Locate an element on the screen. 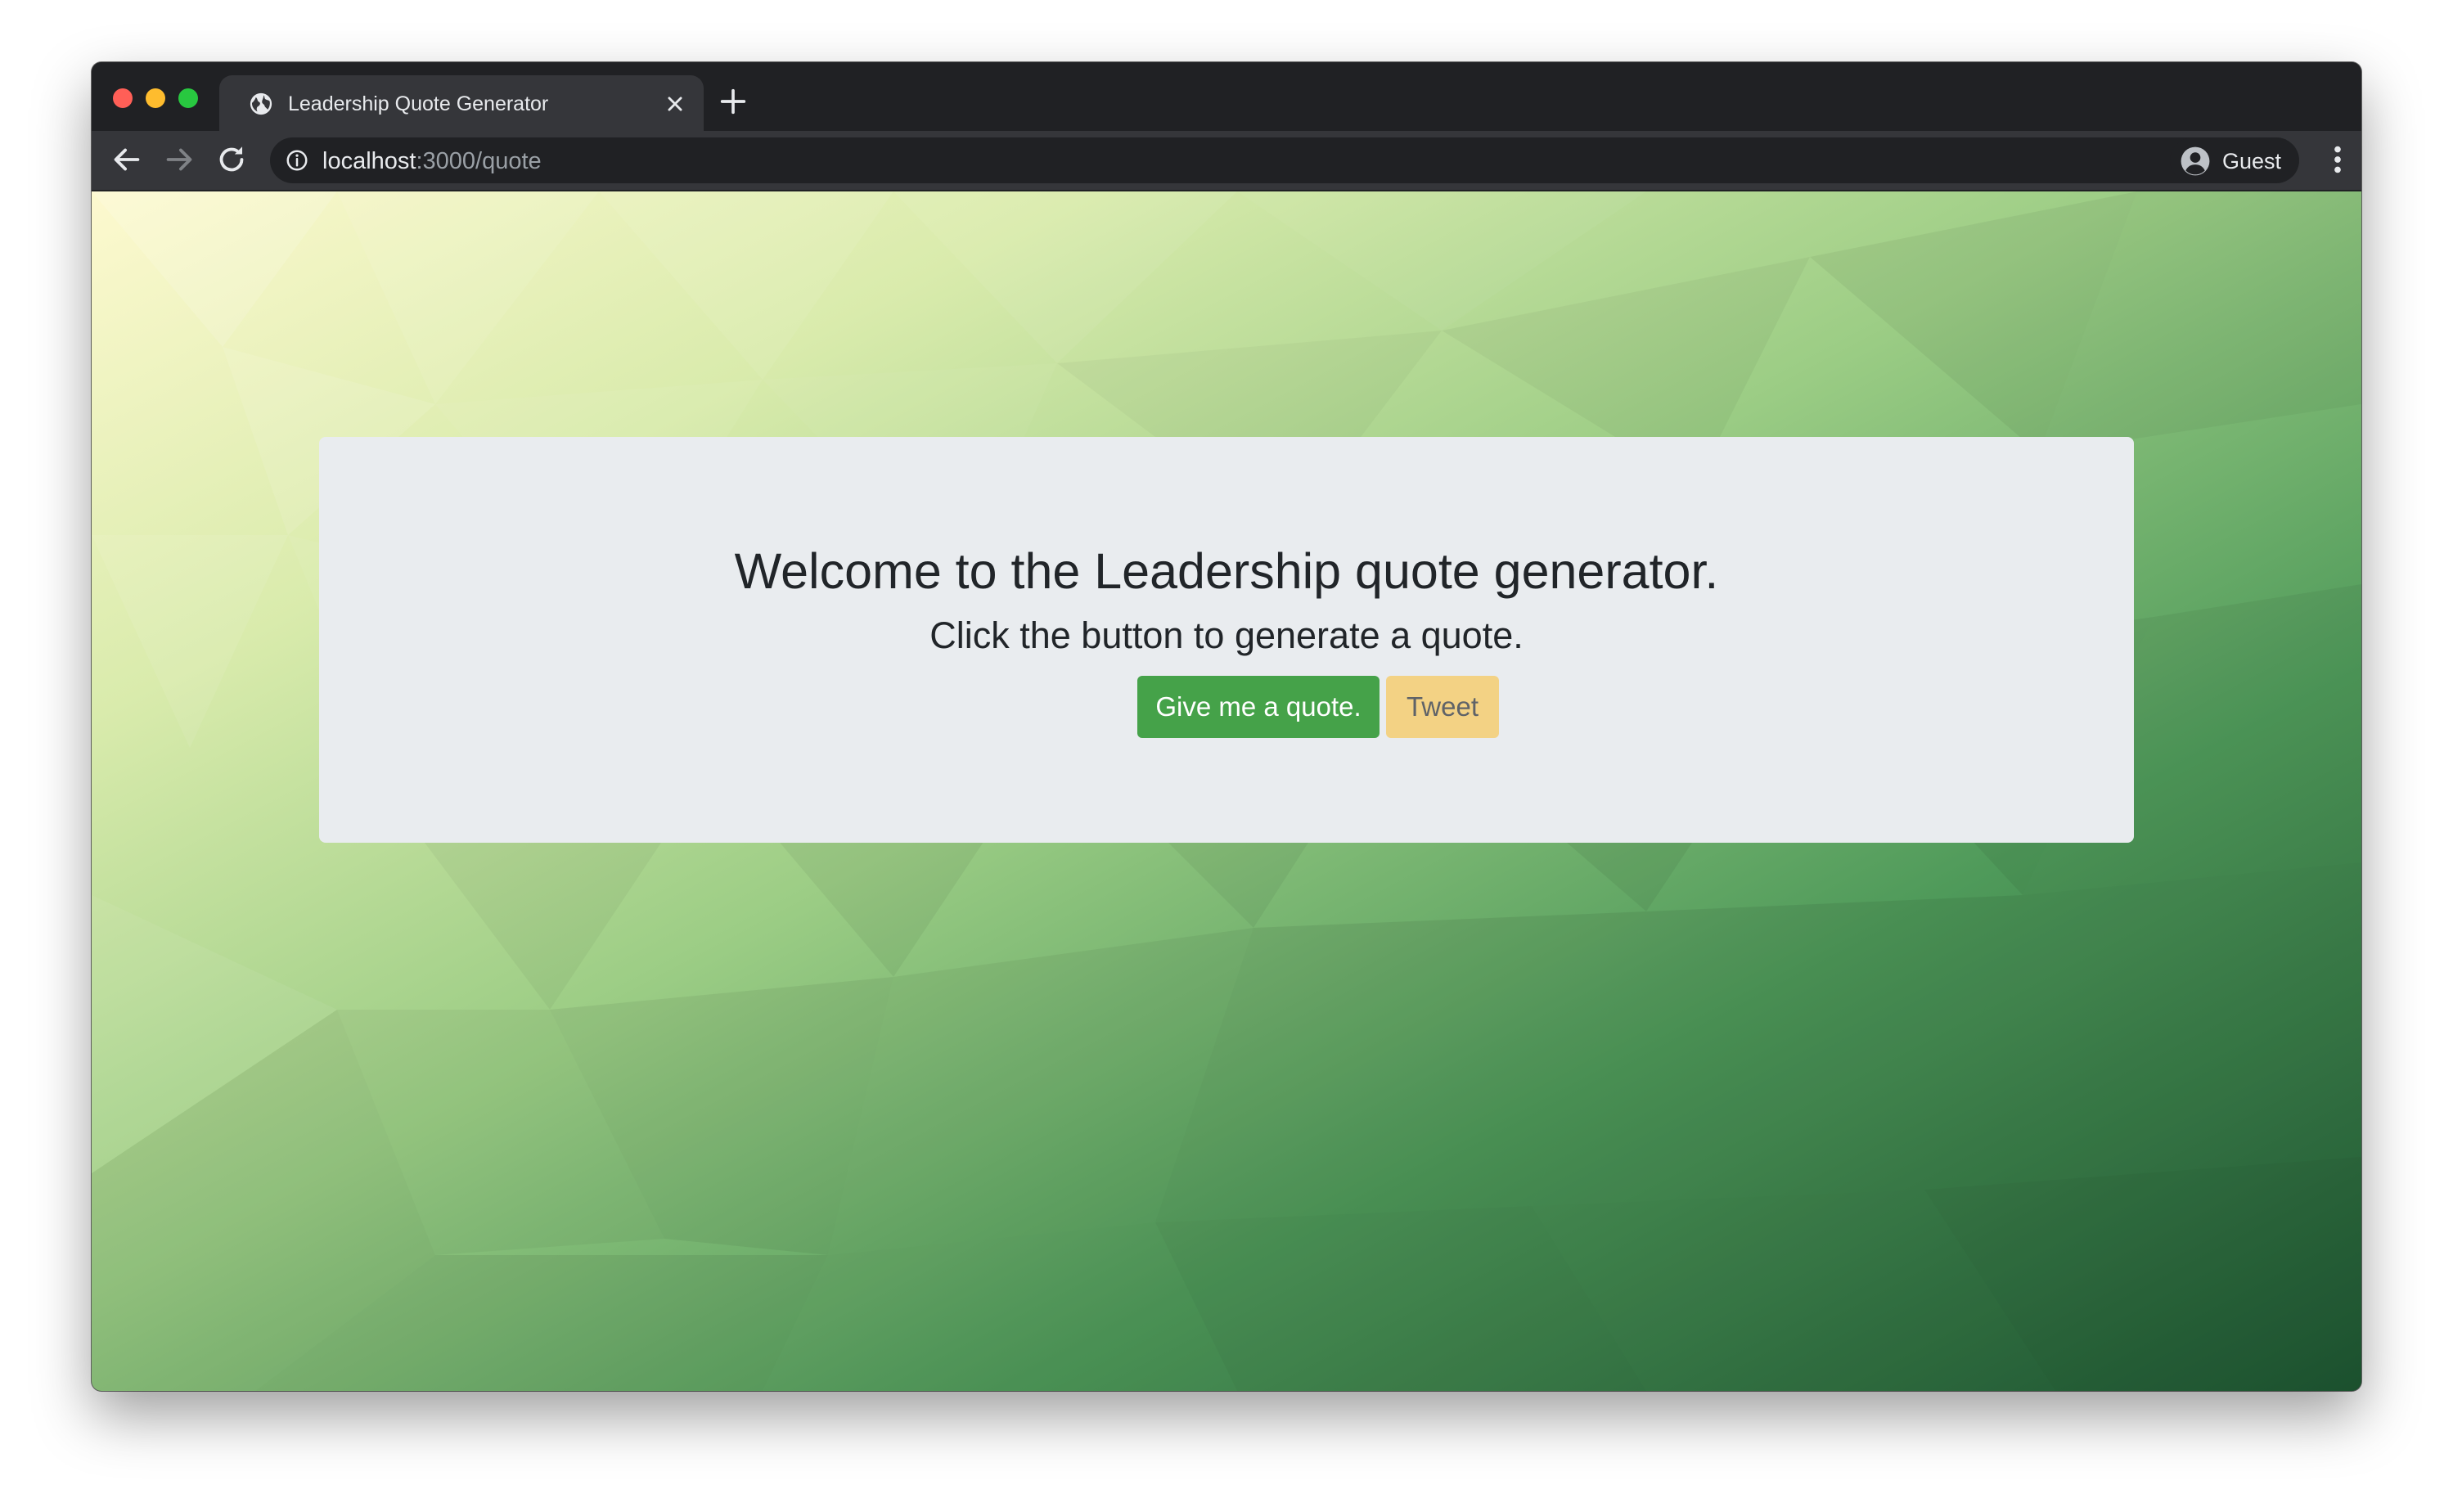 The height and width of the screenshot is (1512, 2453). give-quote-button: Give me a quote. is located at coordinates (1258, 707).